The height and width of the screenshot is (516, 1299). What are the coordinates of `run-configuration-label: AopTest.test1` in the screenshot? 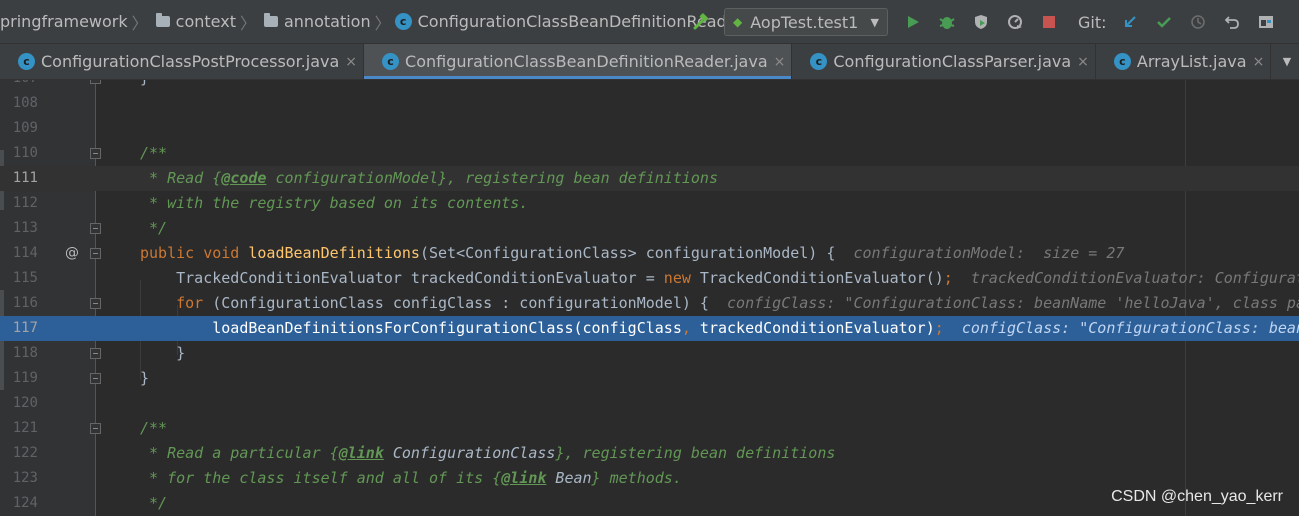 It's located at (804, 22).